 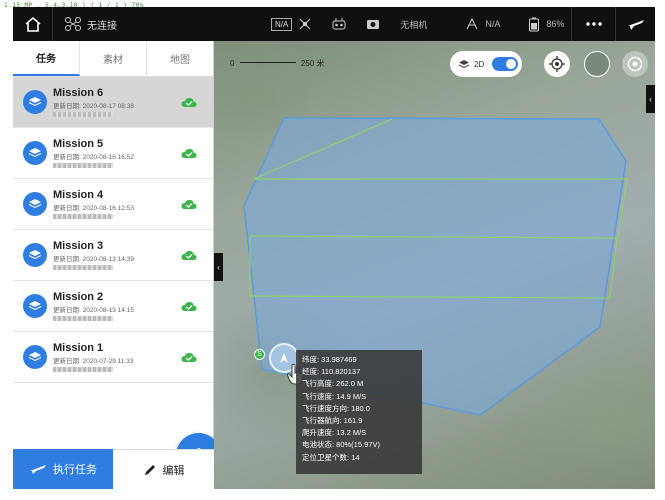 I want to click on mission-list-item: Mission 4 更新日期: 2020-08-16 12:53, so click(x=113, y=204).